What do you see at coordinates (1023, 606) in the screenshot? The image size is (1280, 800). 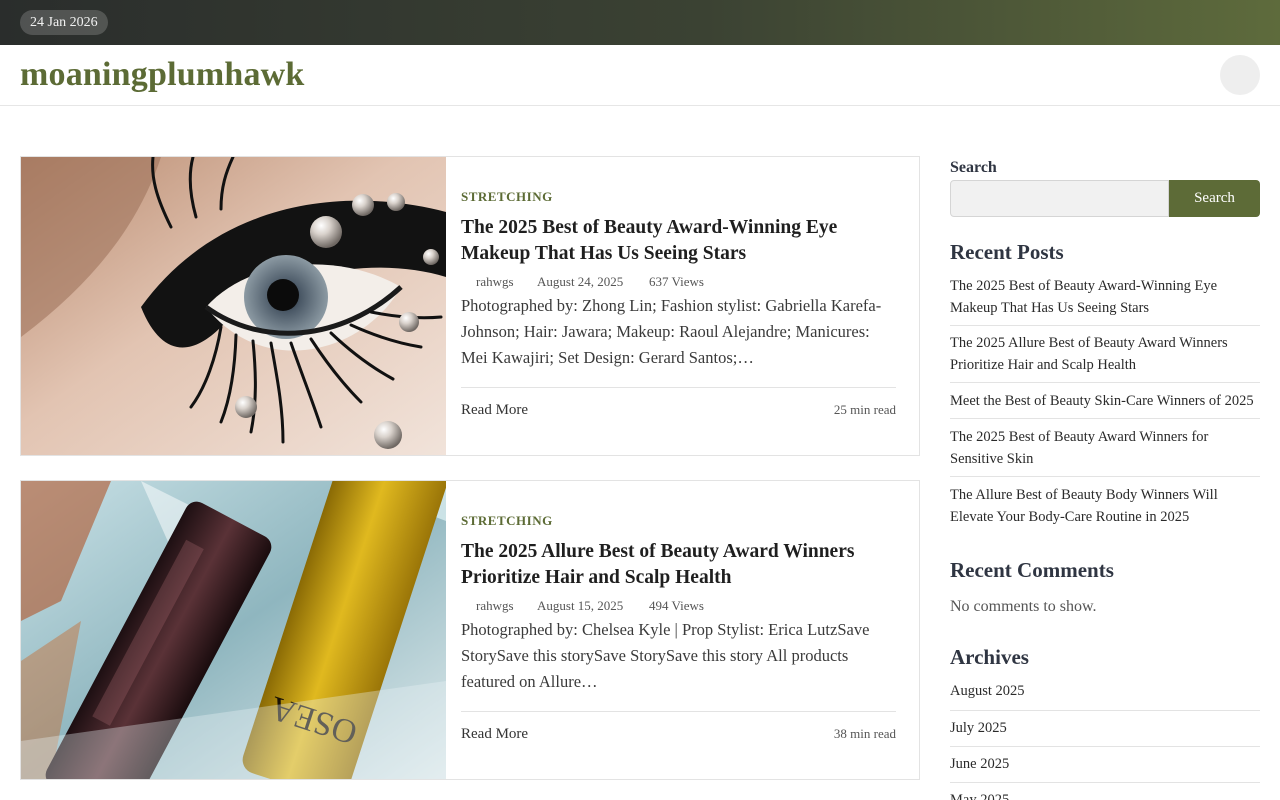 I see `no-comments-text: No comments to show.` at bounding box center [1023, 606].